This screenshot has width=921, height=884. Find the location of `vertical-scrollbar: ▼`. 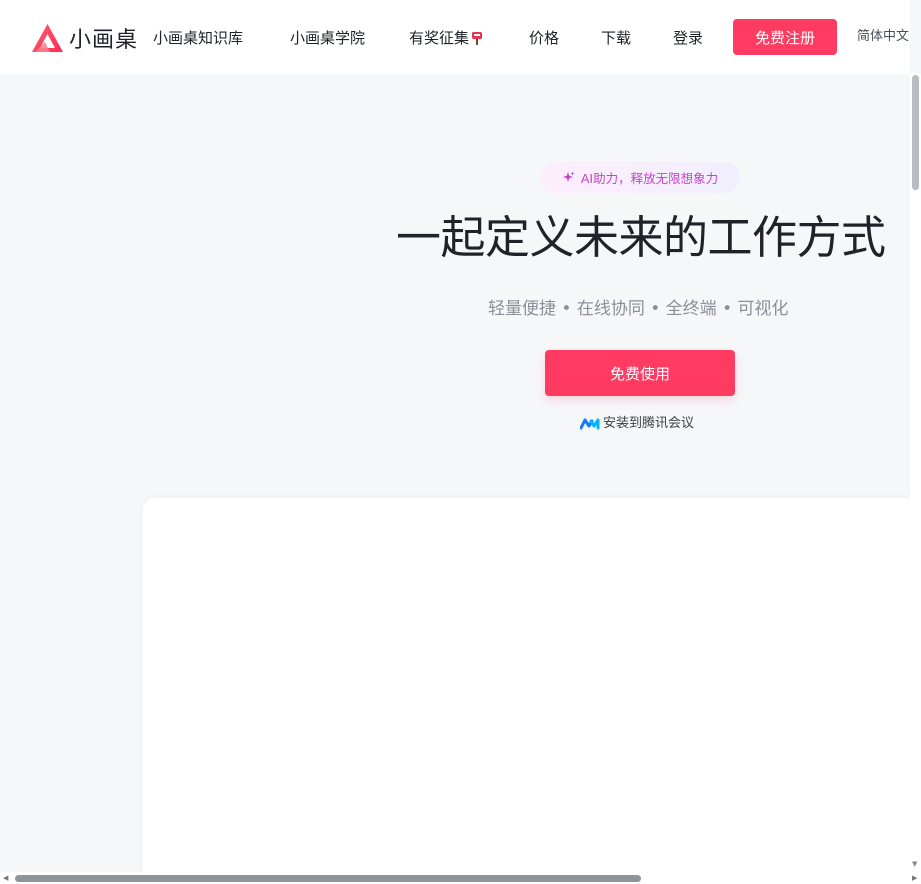

vertical-scrollbar: ▼ is located at coordinates (915, 473).